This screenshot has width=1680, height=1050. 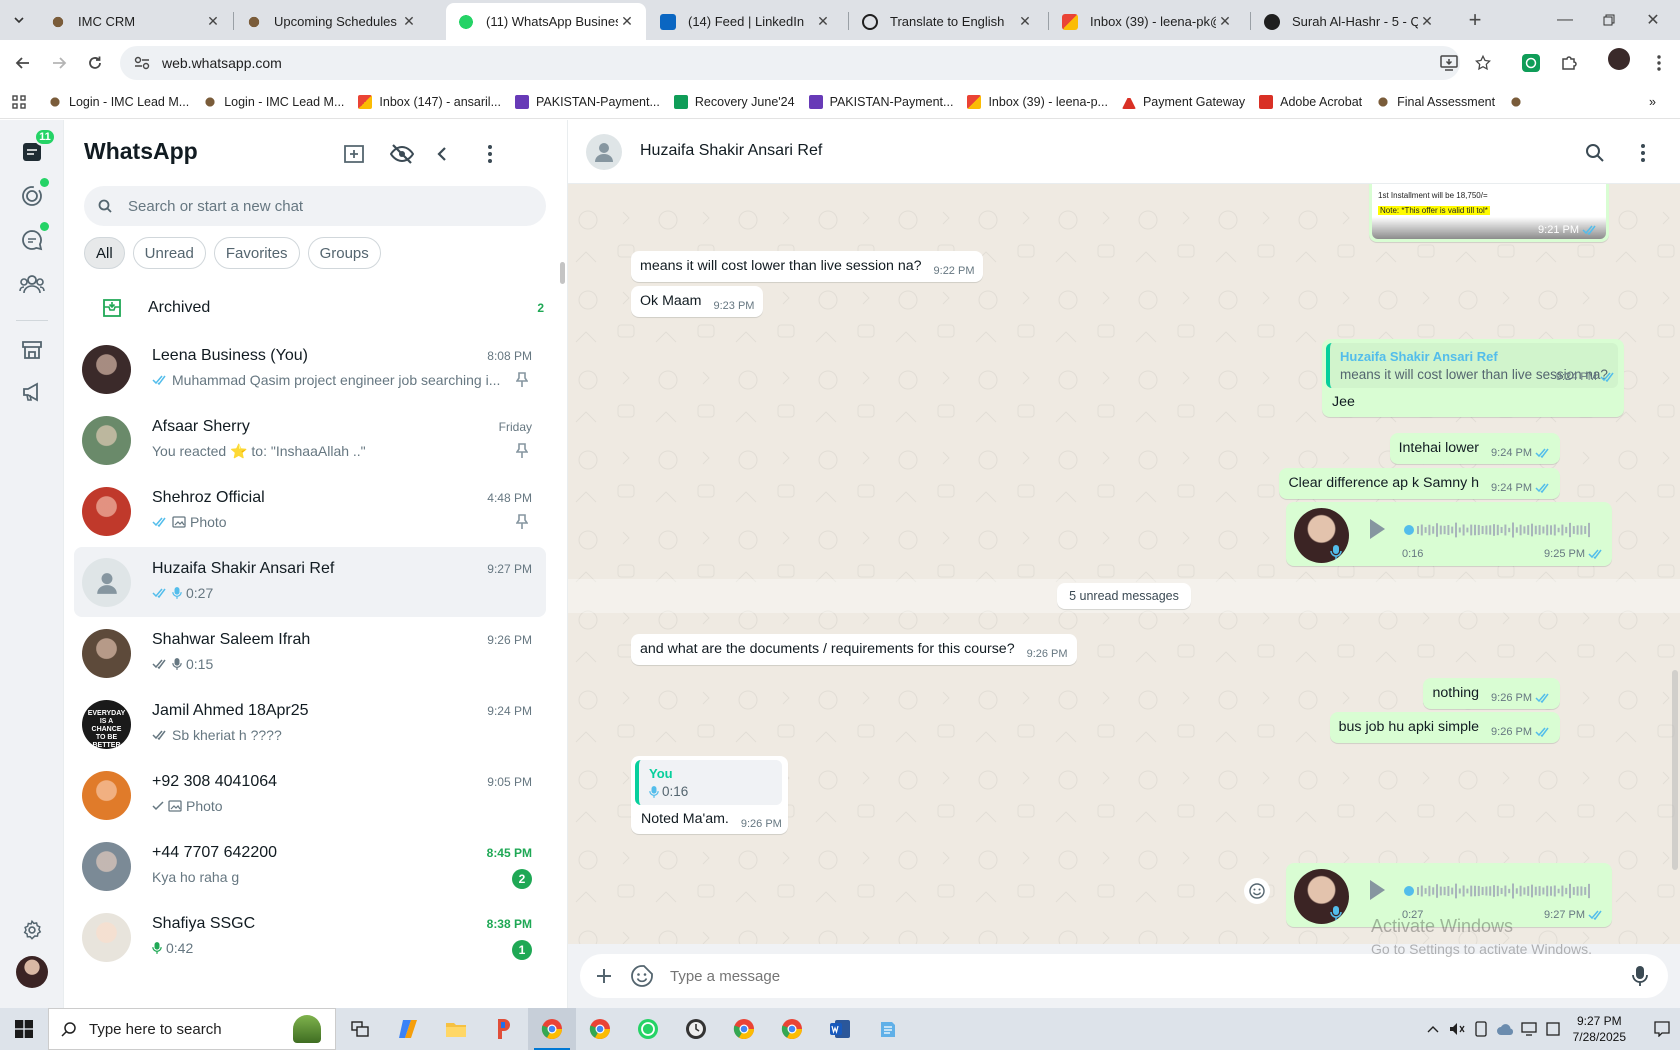 What do you see at coordinates (142, 63) in the screenshot?
I see `site-info-icon` at bounding box center [142, 63].